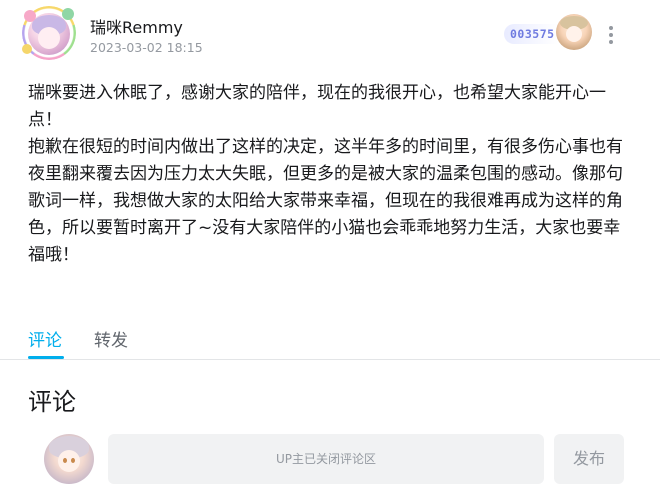 This screenshot has width=660, height=504. Describe the element at coordinates (52, 402) in the screenshot. I see `comments-heading: 评论` at that location.